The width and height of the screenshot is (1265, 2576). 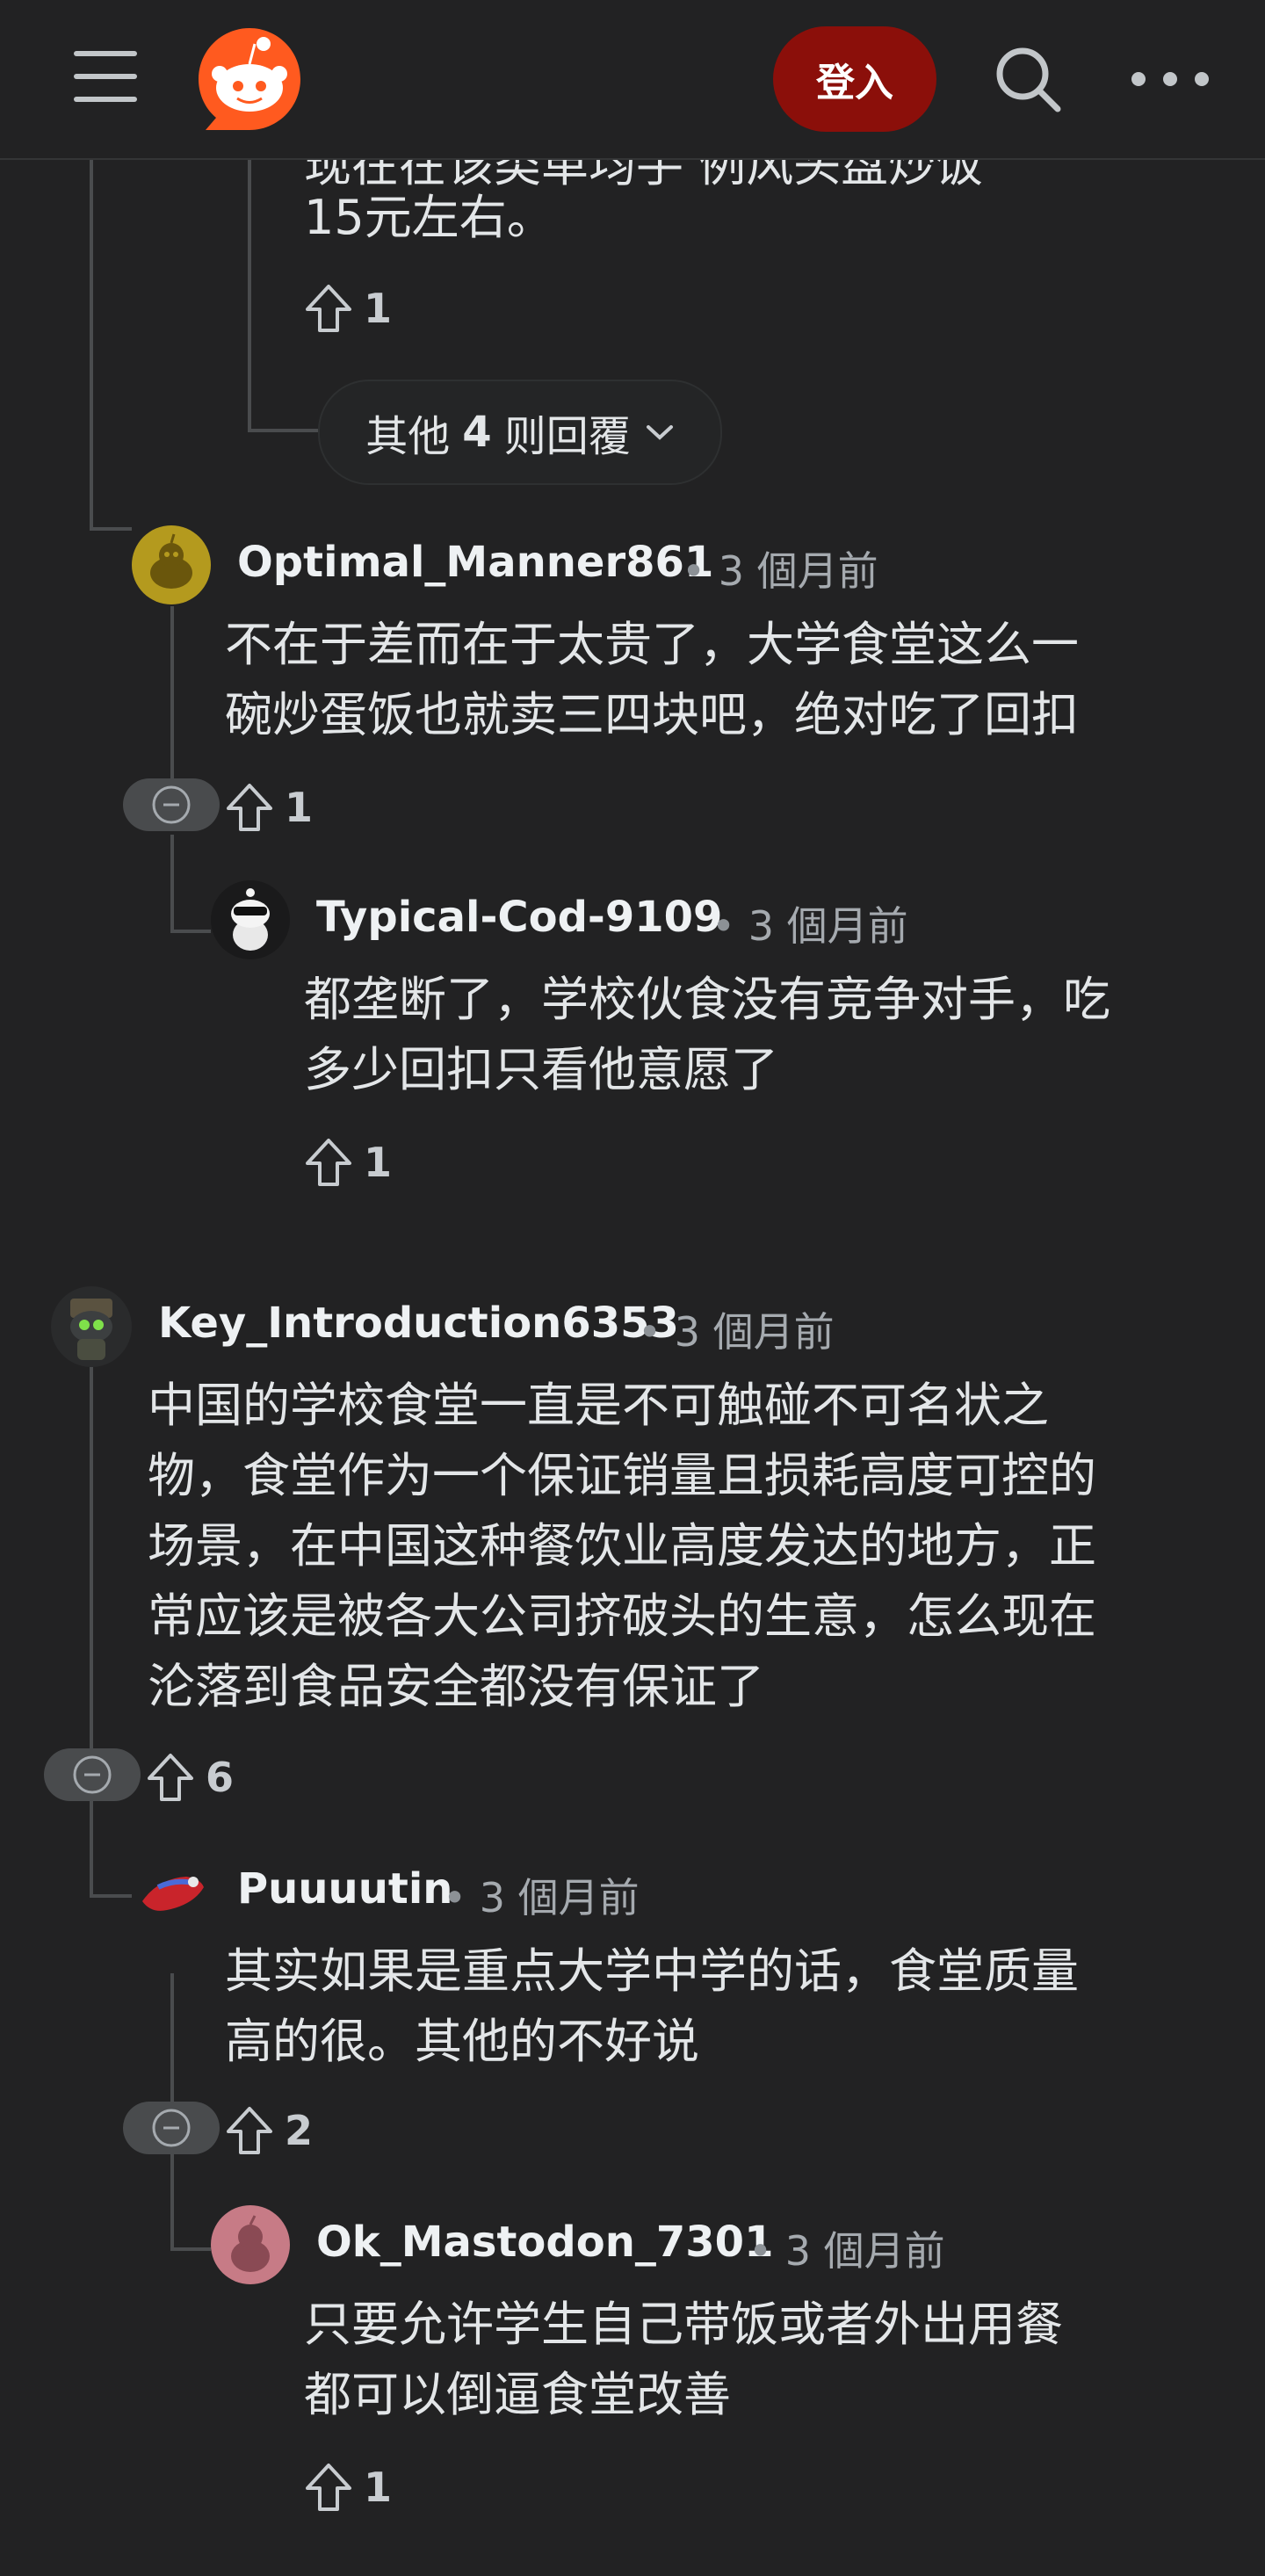 I want to click on more-replies-suffix: 则回覆, so click(x=567, y=436).